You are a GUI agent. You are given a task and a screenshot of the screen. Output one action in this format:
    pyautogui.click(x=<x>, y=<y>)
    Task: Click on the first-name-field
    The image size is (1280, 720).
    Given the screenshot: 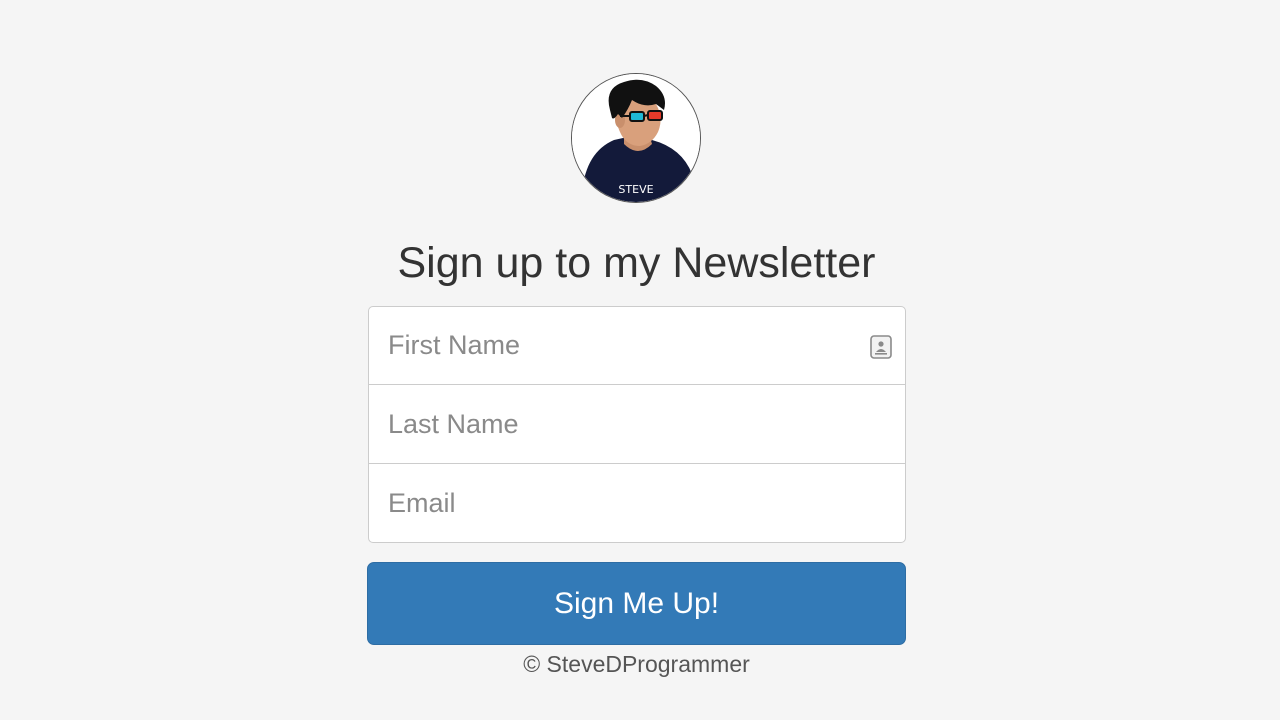 What is the action you would take?
    pyautogui.click(x=637, y=345)
    